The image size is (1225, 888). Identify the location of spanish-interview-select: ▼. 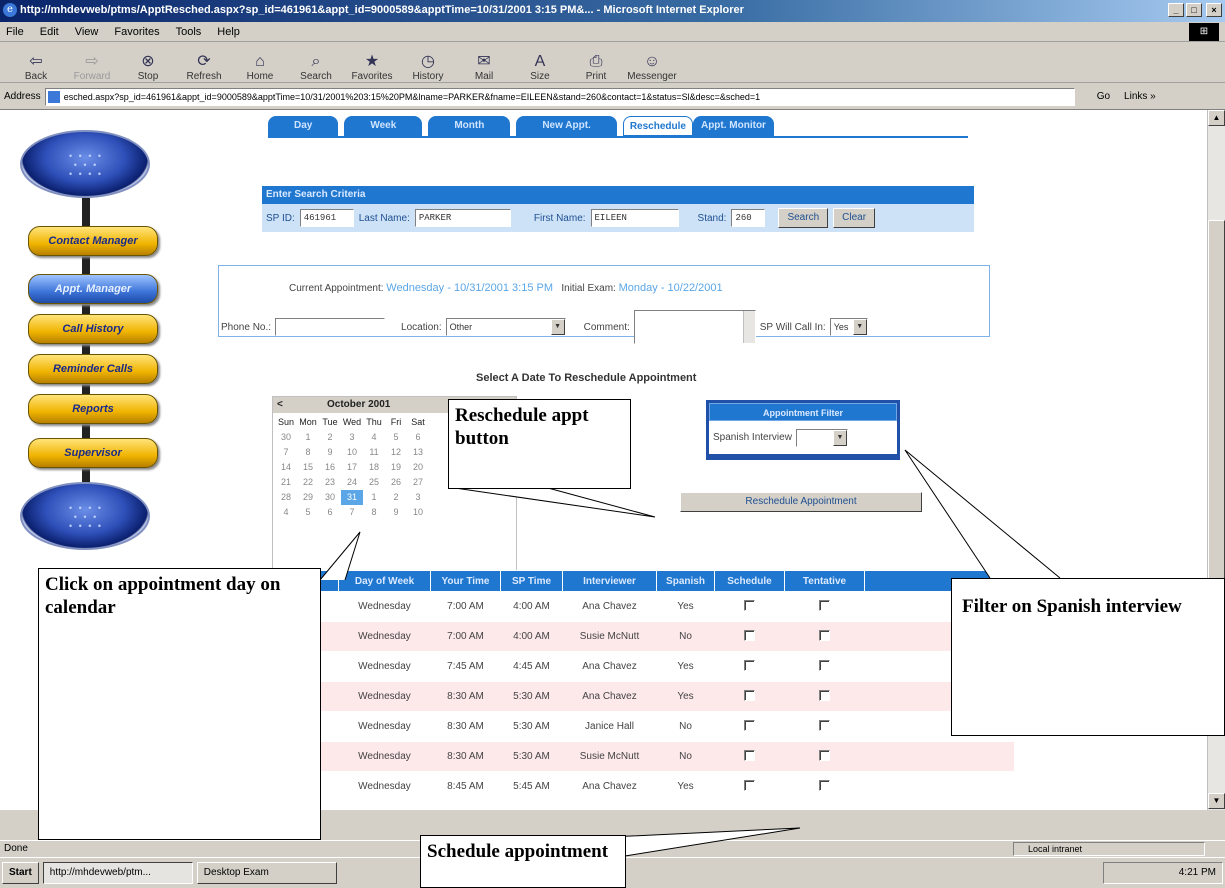
(821, 437).